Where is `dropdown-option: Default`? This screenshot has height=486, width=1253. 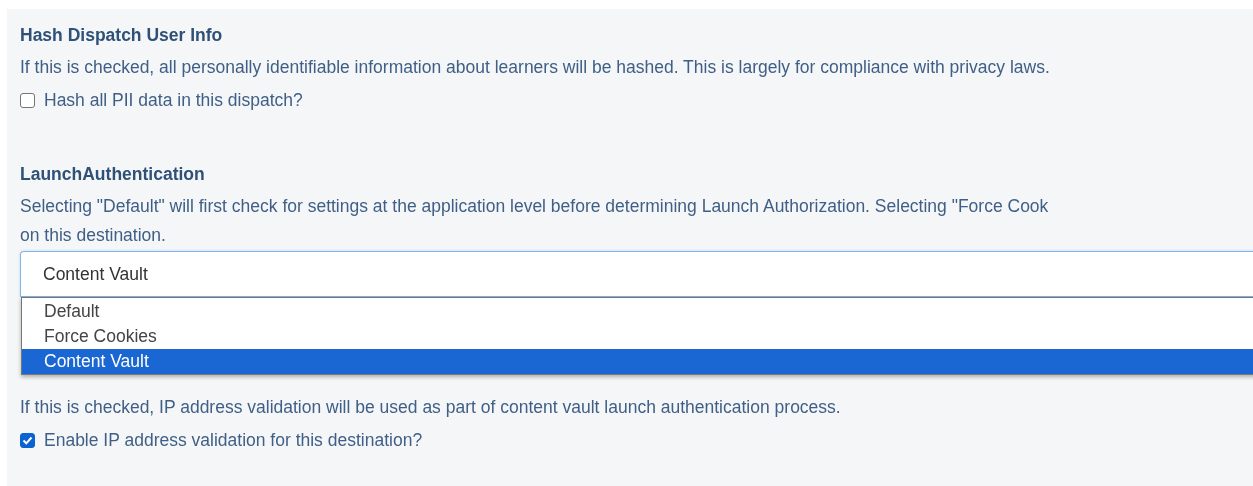
dropdown-option: Default is located at coordinates (637, 311).